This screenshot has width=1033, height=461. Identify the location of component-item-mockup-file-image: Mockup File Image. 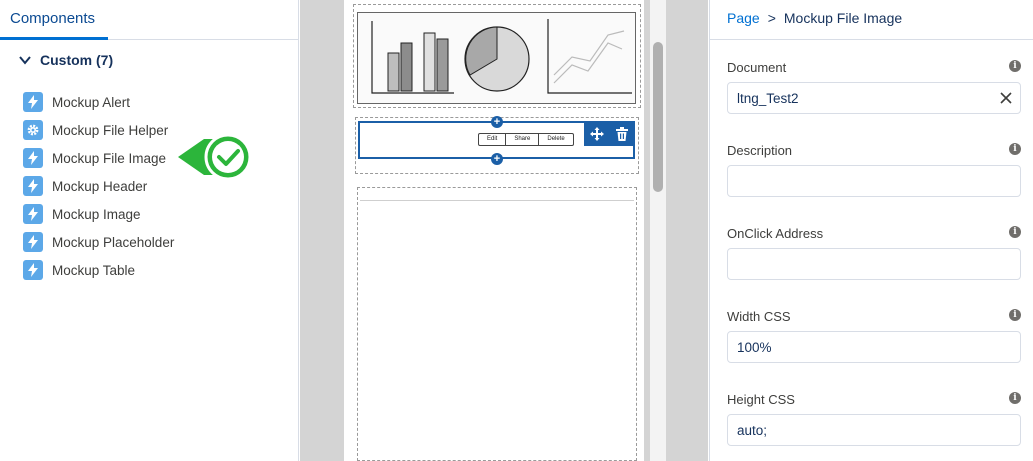
(98, 158).